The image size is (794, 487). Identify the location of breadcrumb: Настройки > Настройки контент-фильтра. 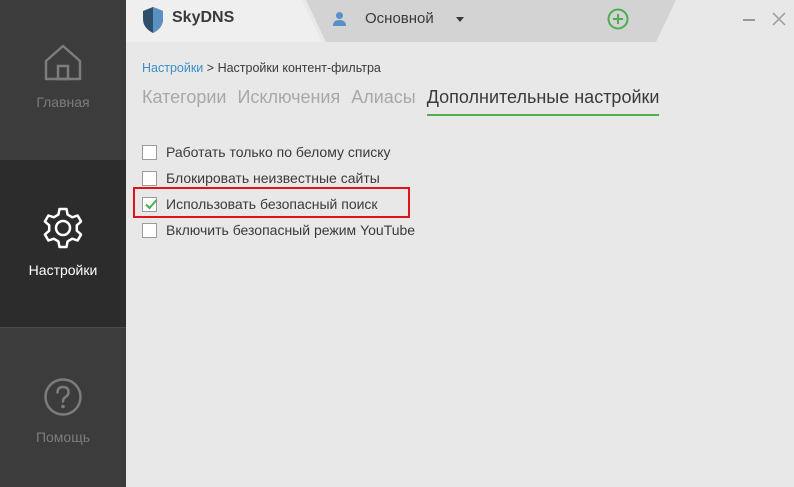
(261, 68).